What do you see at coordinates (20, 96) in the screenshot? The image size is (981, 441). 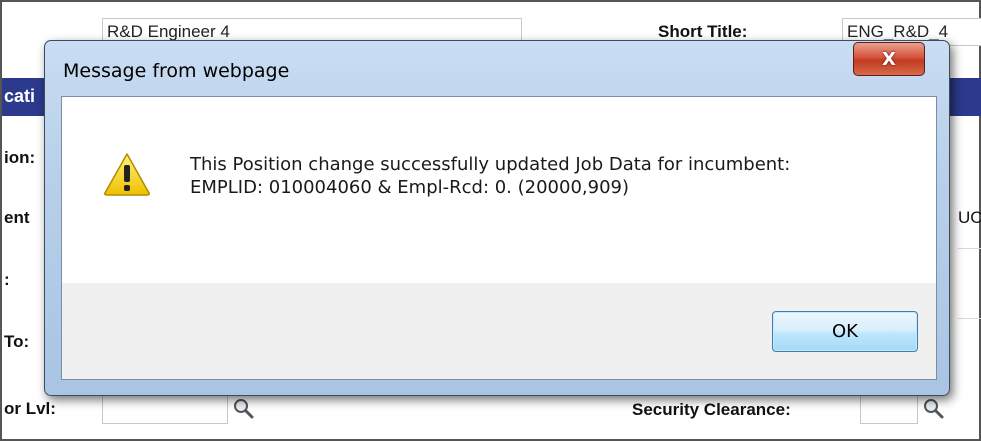 I see `section-header-text: cati` at bounding box center [20, 96].